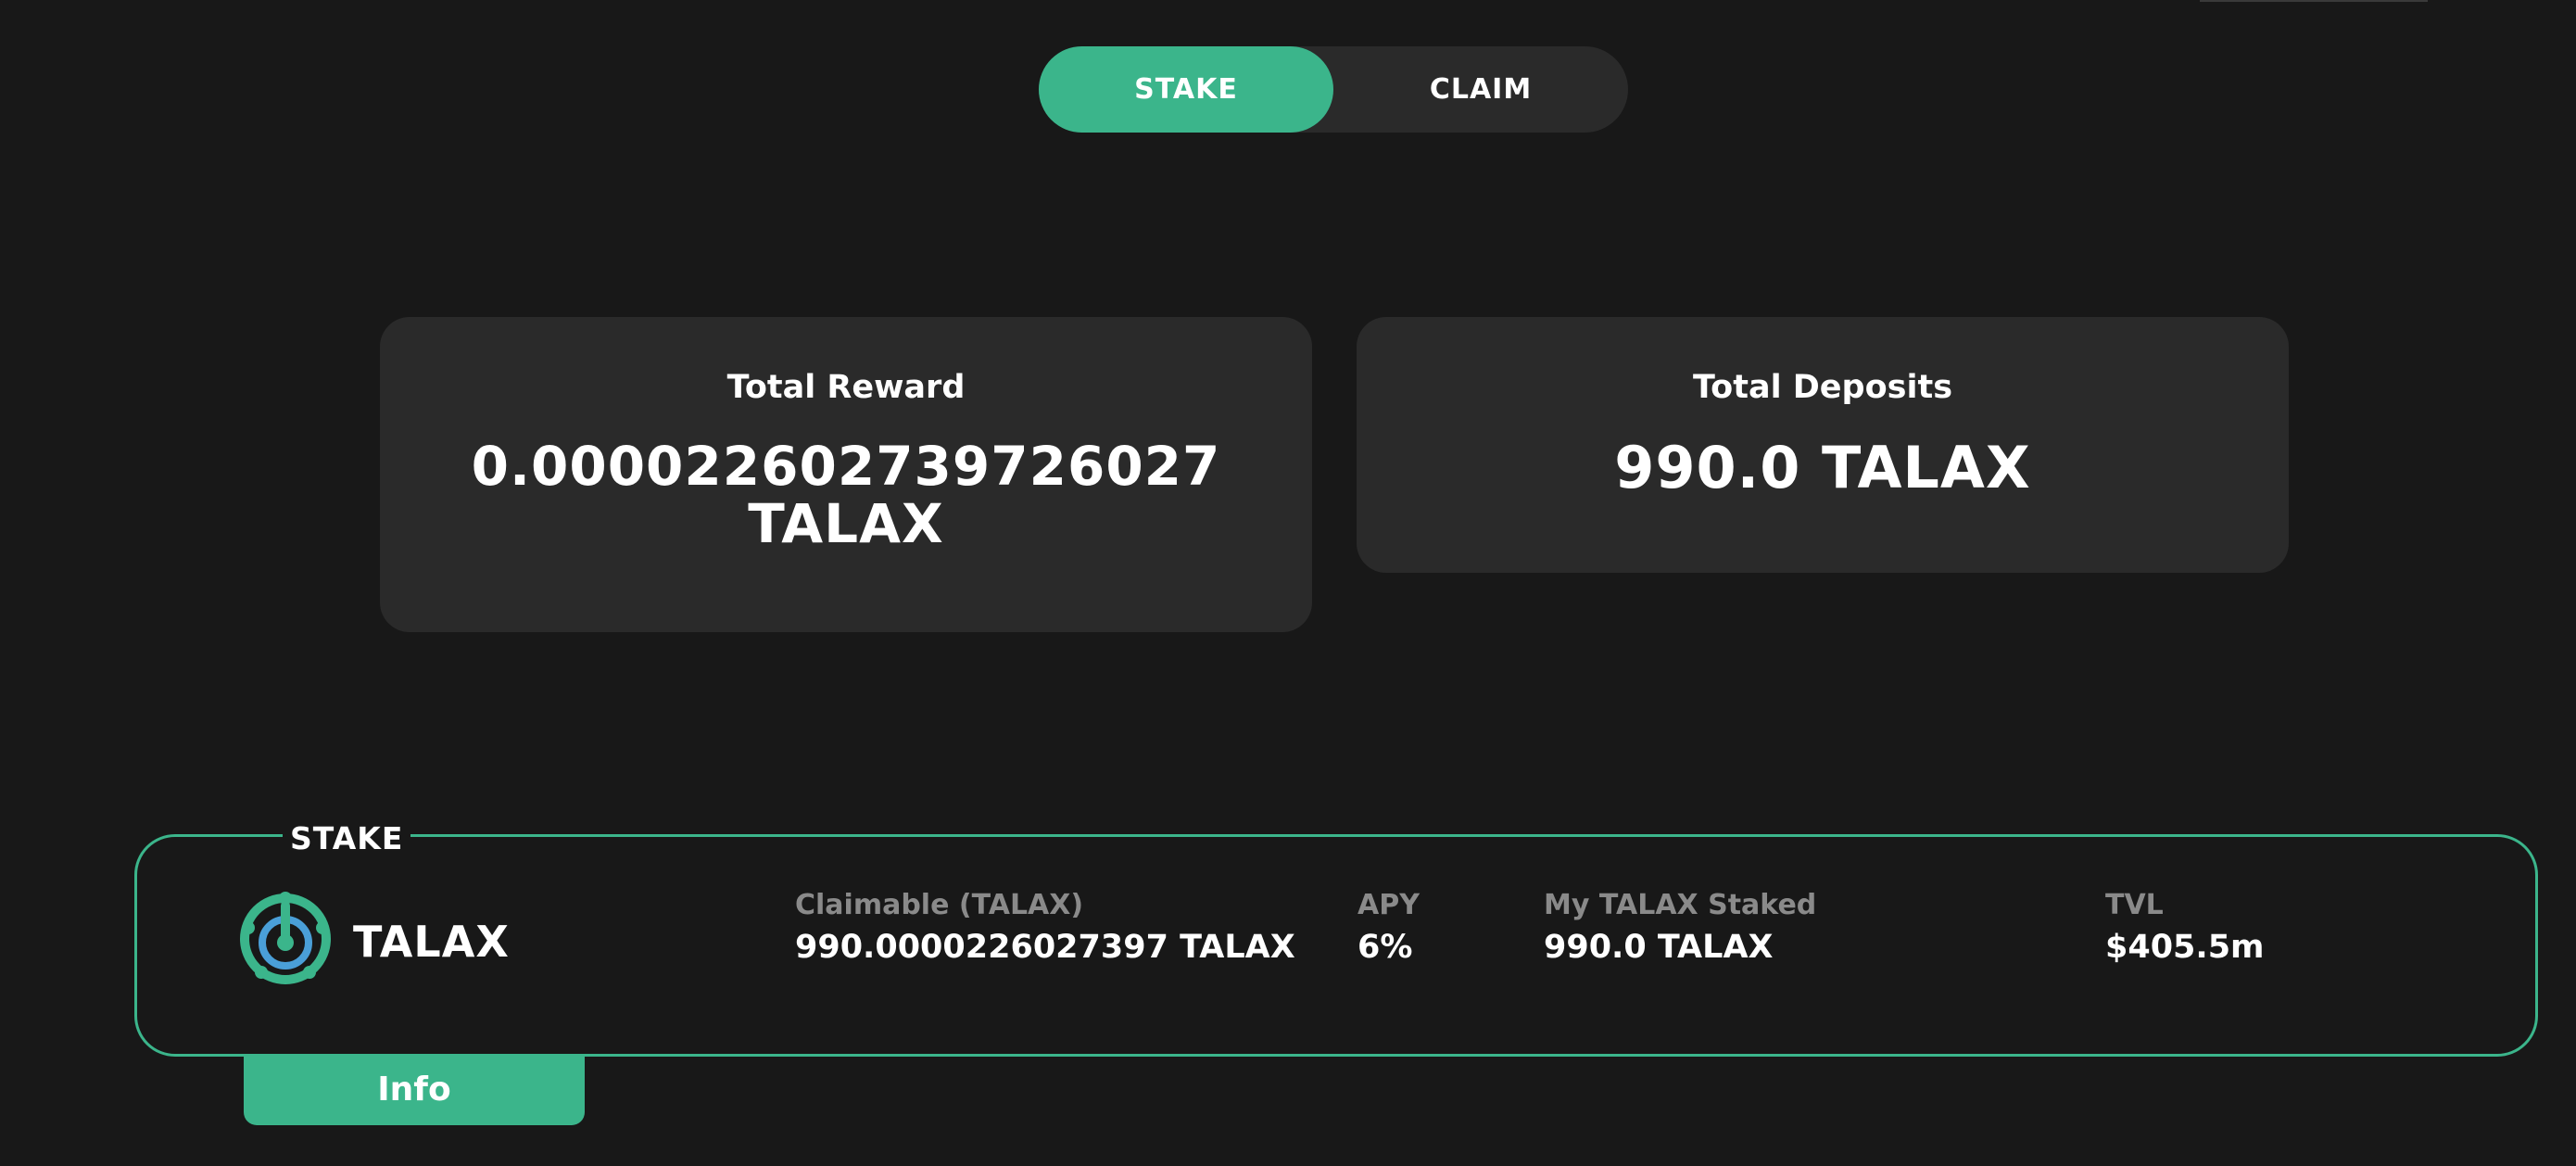 This screenshot has height=1166, width=2576. Describe the element at coordinates (1385, 947) in the screenshot. I see `stat-apy-value: 6%` at that location.